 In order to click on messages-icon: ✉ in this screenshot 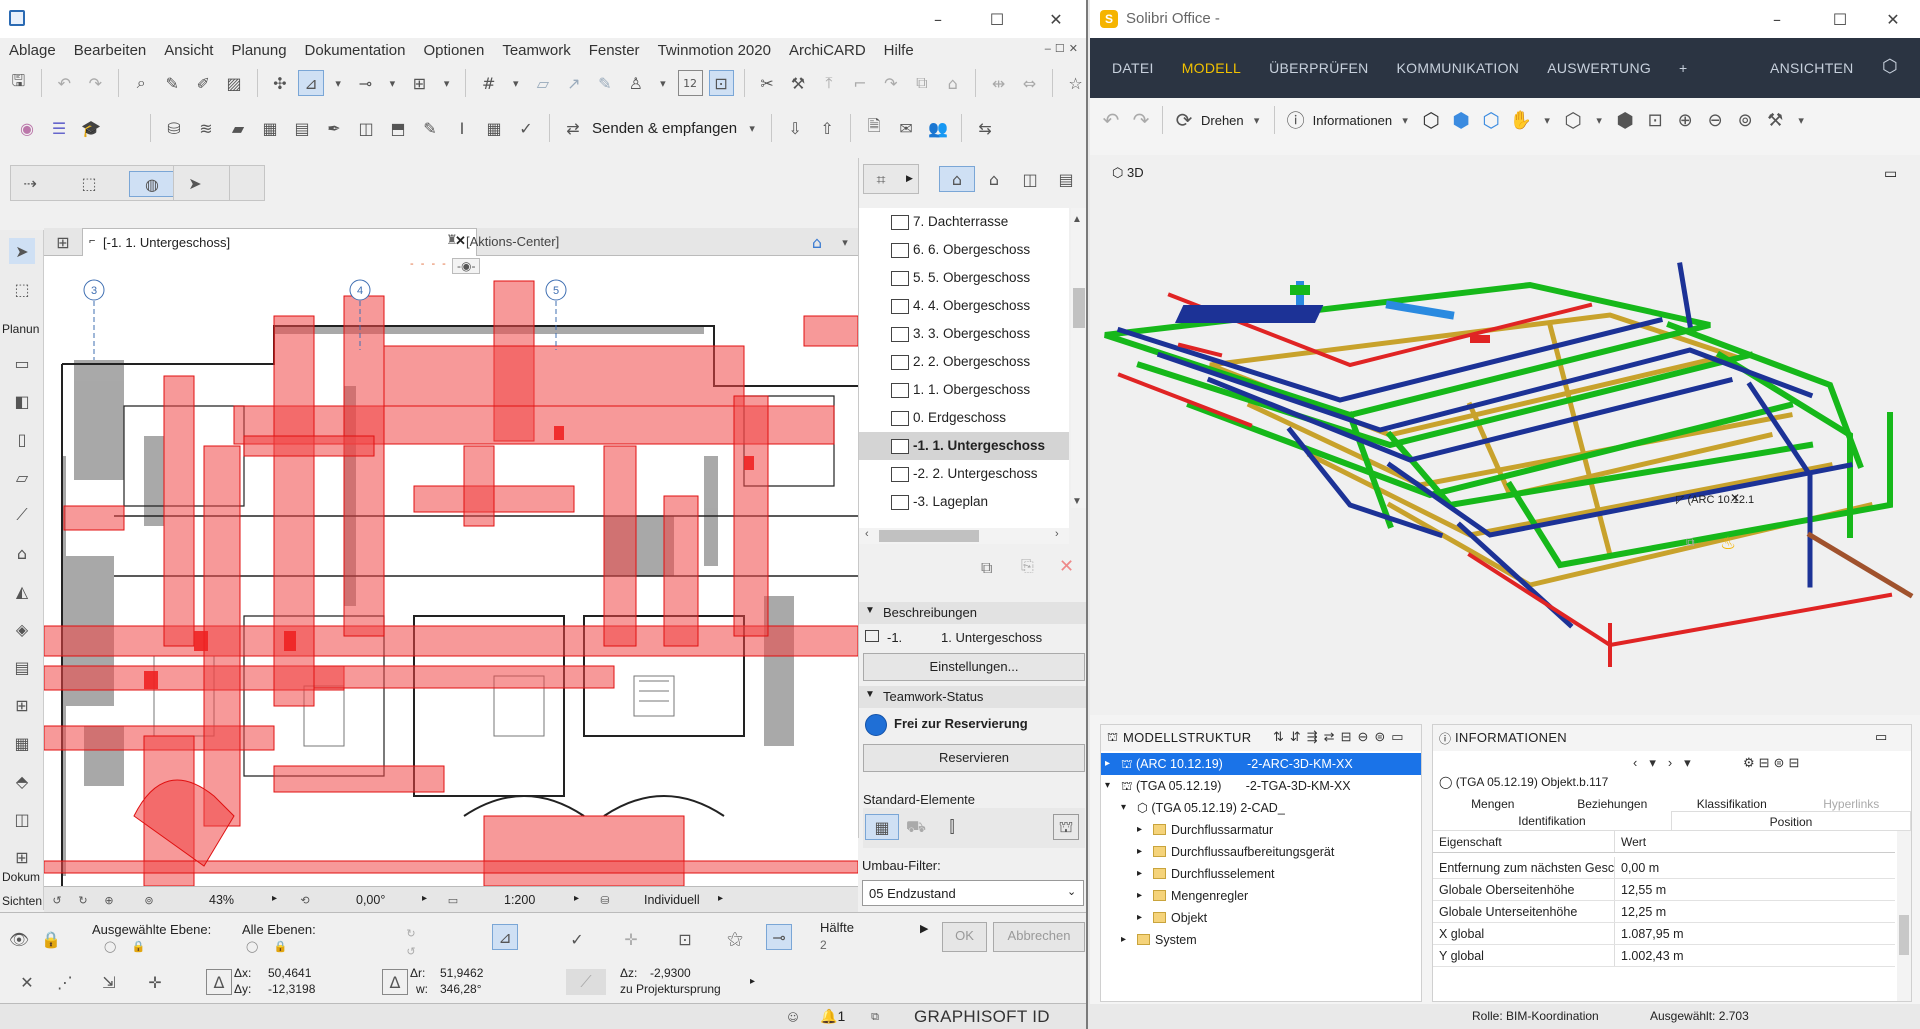, I will do `click(906, 128)`.